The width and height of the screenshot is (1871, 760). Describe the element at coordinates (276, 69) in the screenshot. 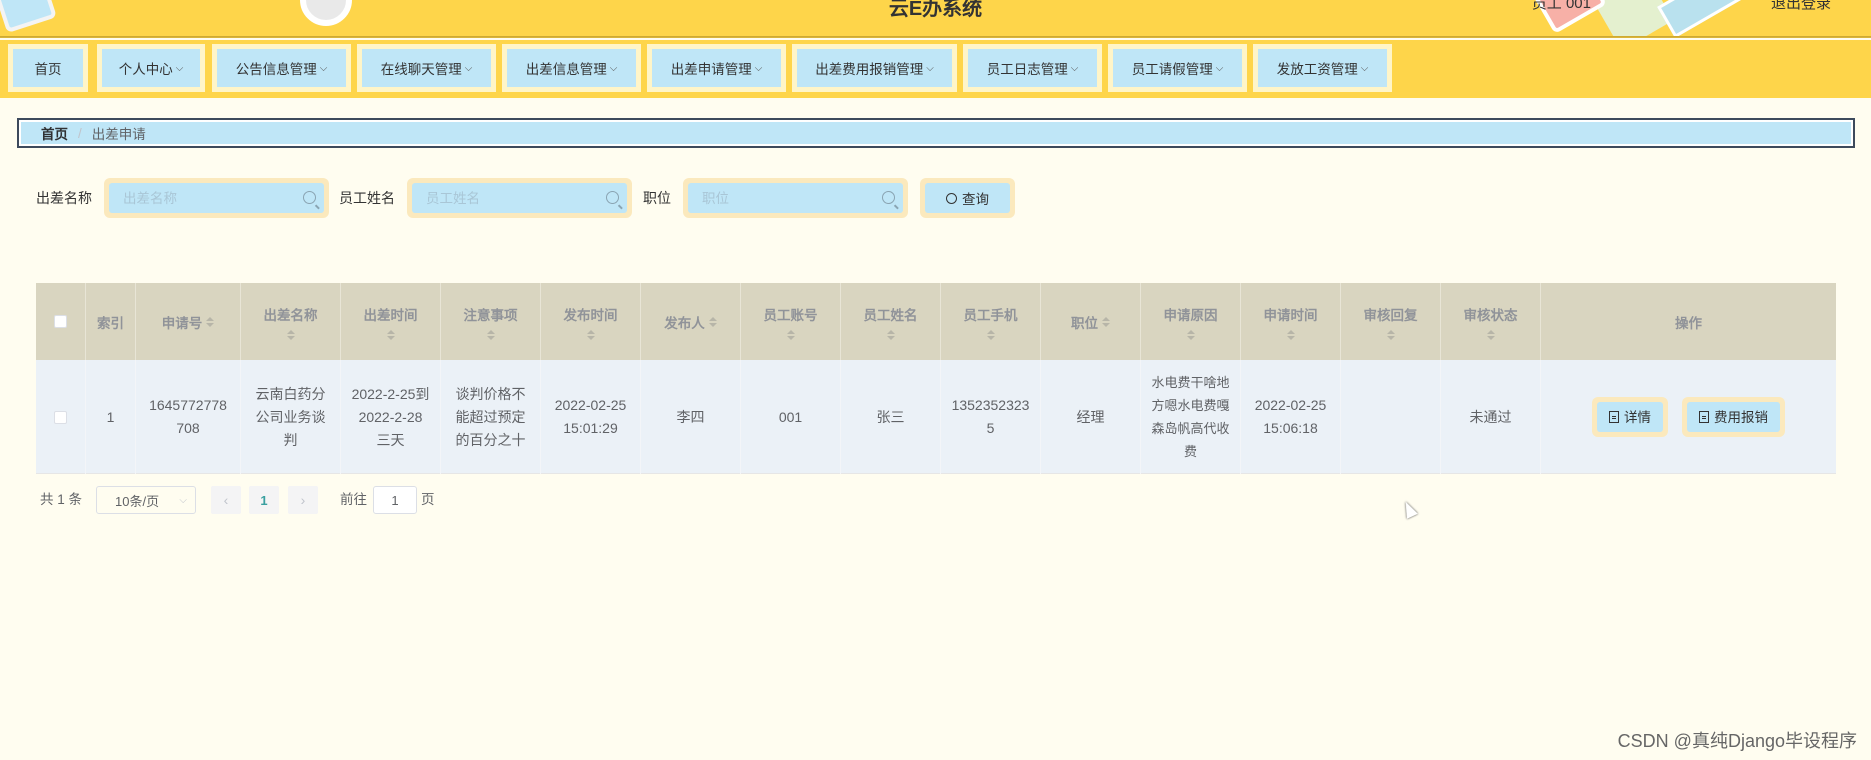

I see `nav-item-label: 公告信息管理` at that location.